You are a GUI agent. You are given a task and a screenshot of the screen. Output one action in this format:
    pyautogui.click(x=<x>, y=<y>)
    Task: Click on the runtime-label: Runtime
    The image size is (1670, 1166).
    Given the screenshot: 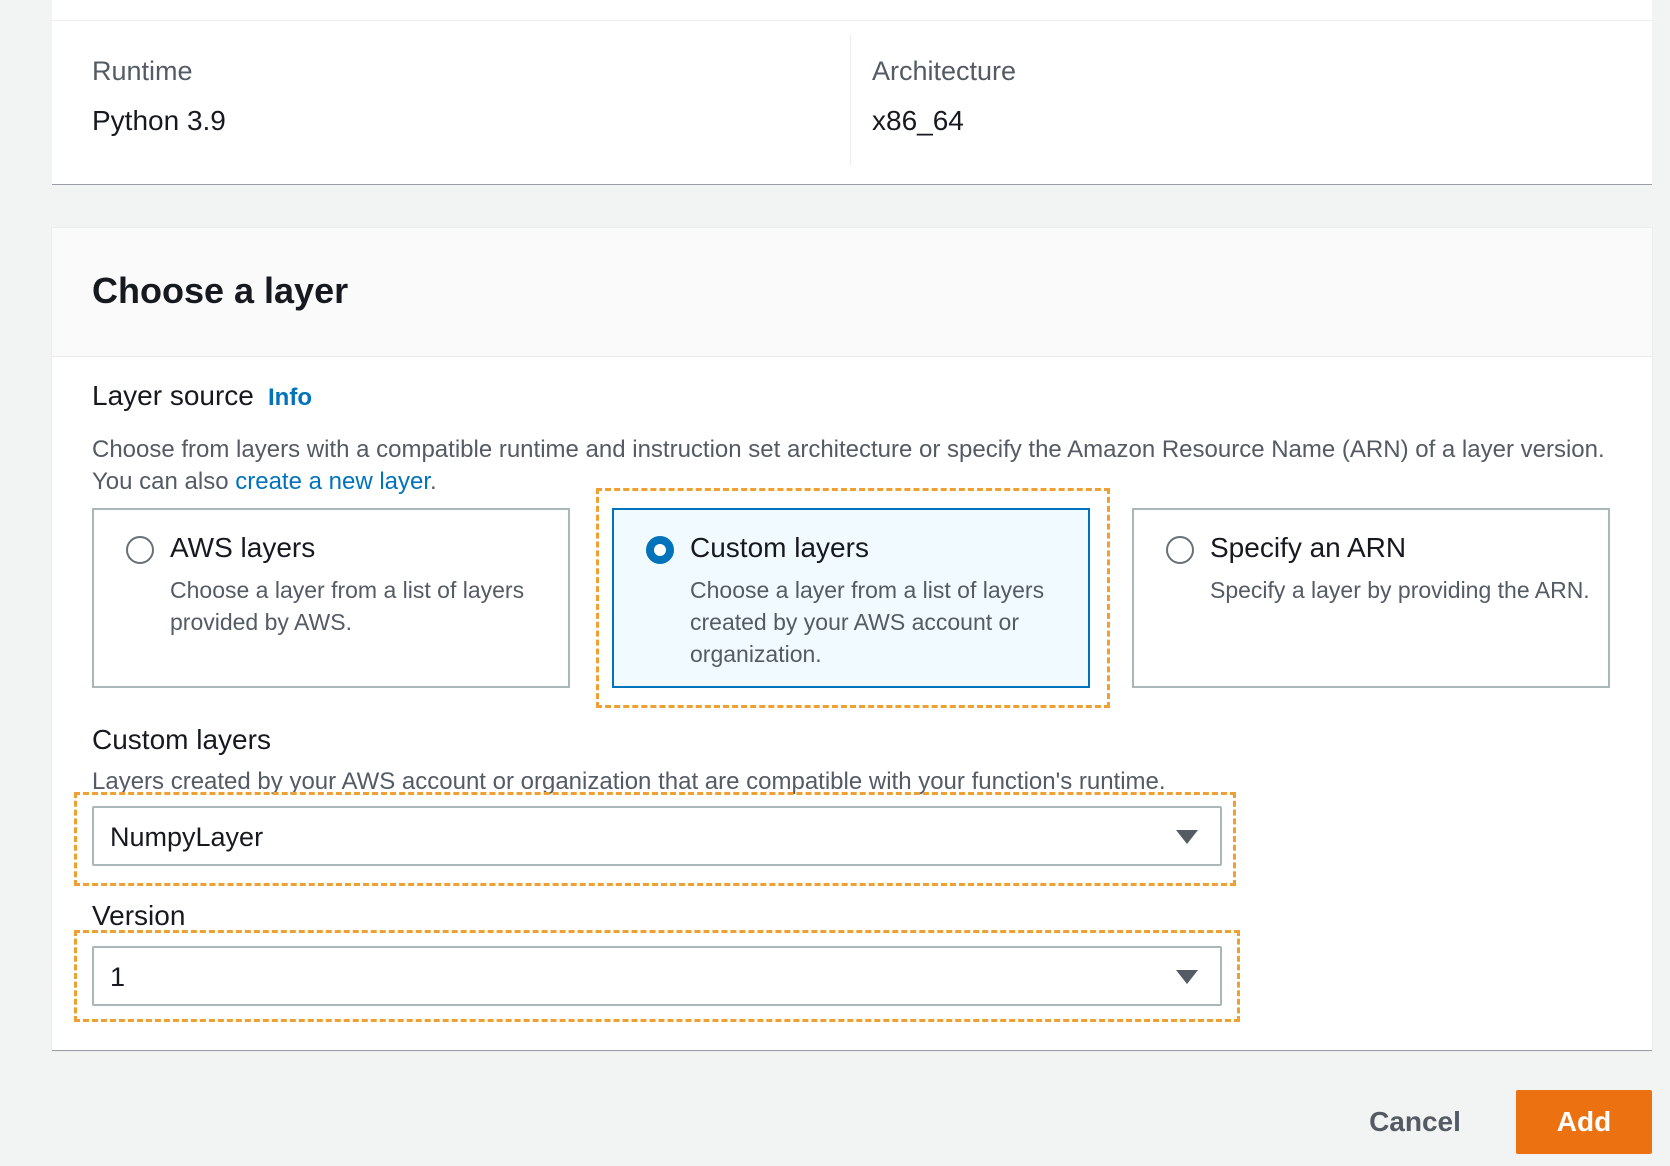 What is the action you would take?
    pyautogui.click(x=142, y=71)
    